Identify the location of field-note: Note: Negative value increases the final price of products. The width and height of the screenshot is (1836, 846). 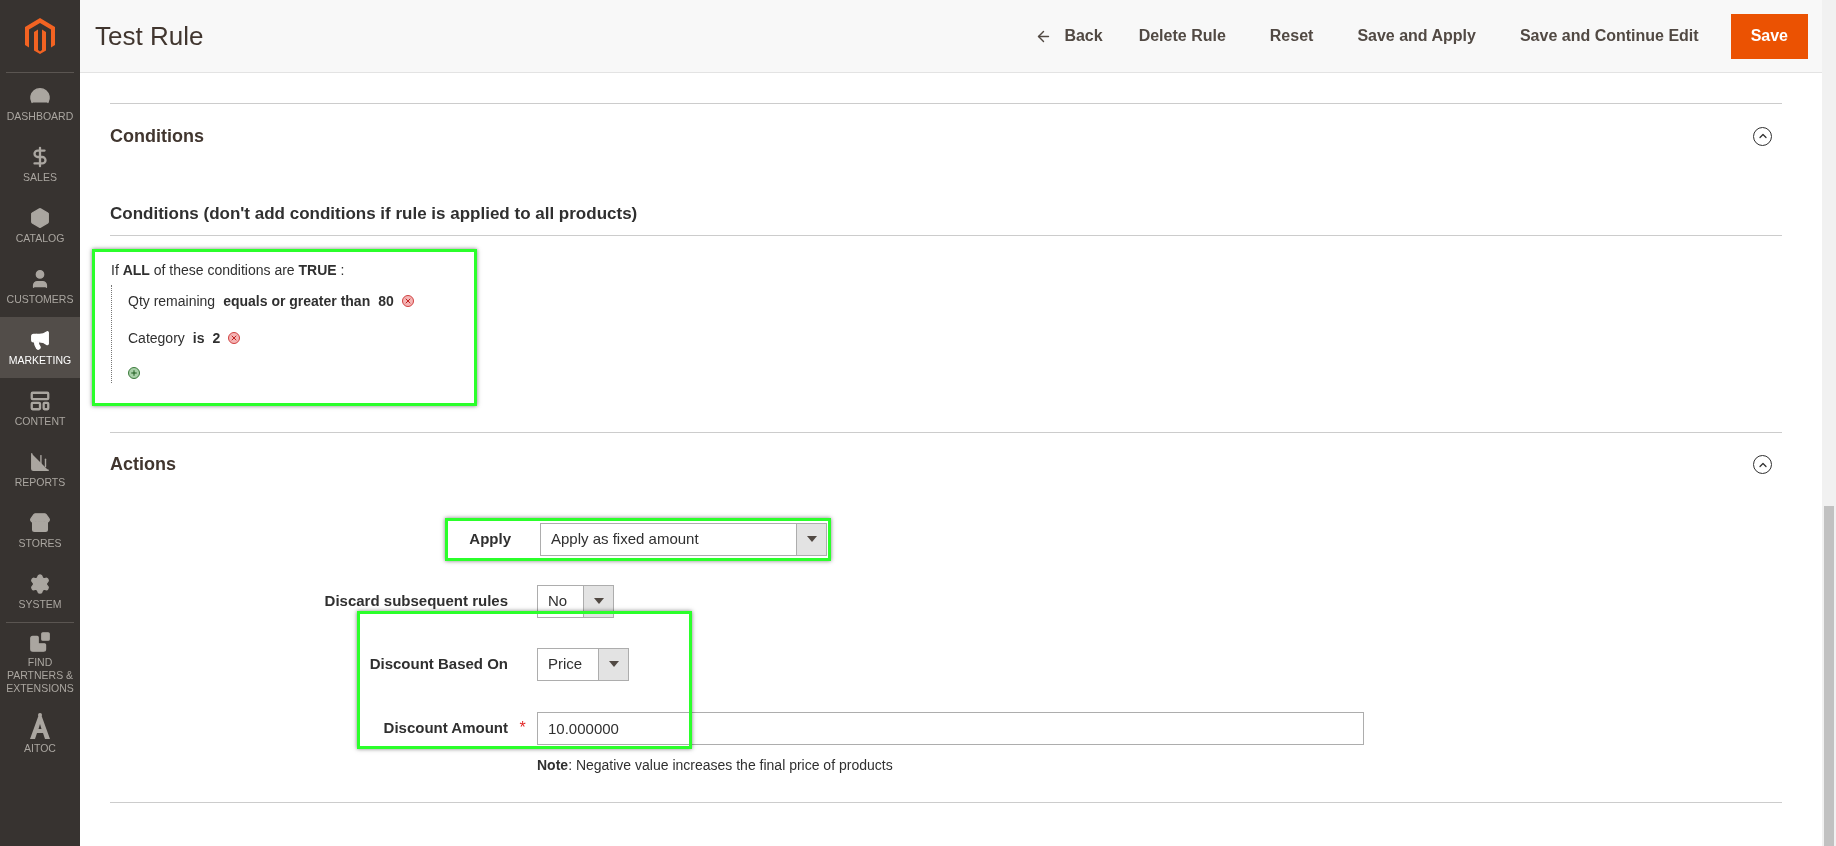
(715, 765).